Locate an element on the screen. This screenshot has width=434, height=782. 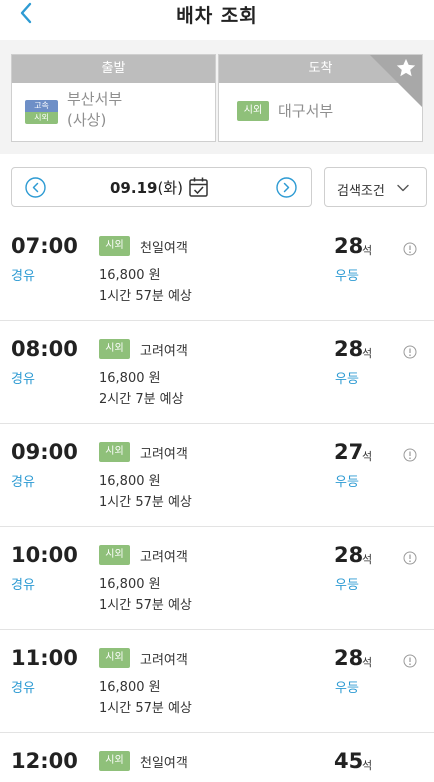
arrival-card: 도착 시외 대구서부 is located at coordinates (320, 98).